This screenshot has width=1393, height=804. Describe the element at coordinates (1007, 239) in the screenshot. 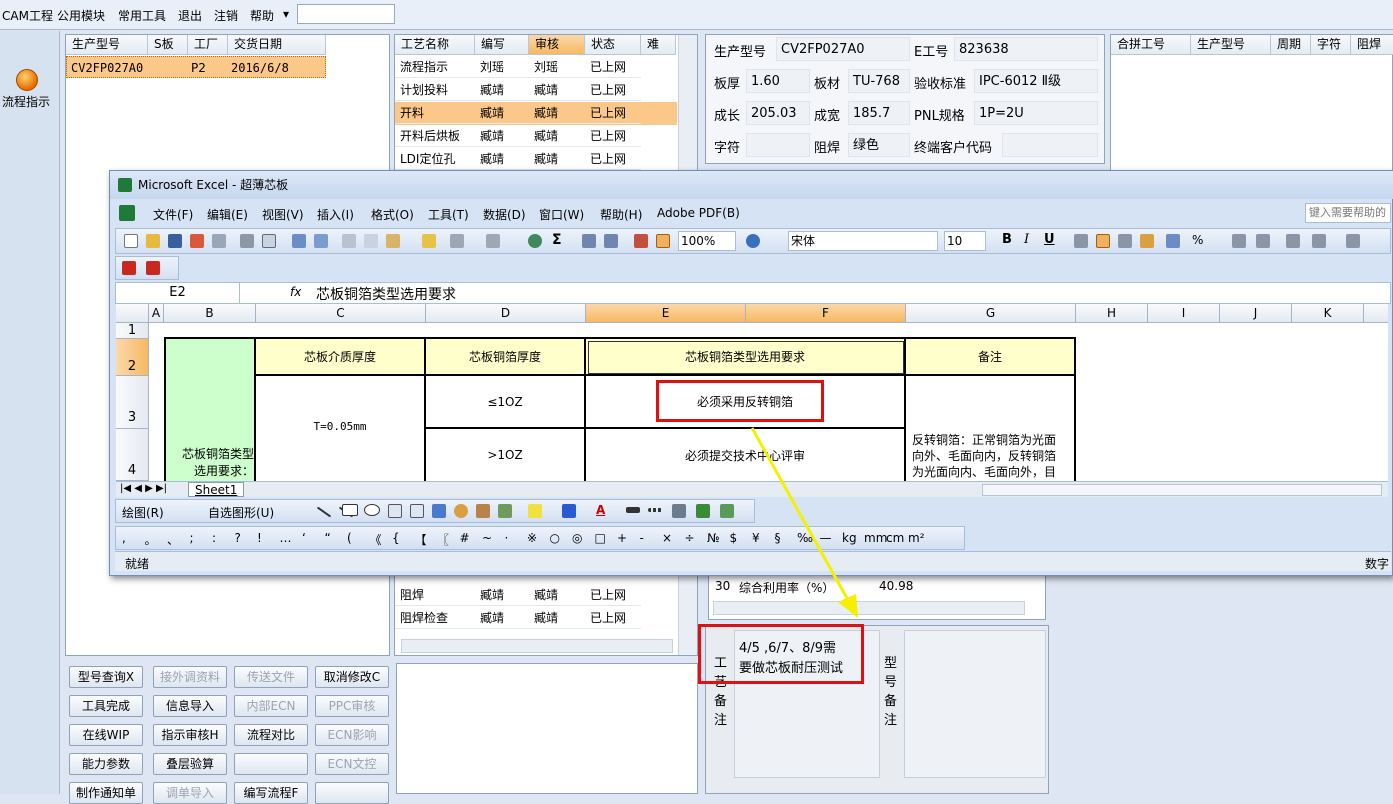

I see `bold-icon: B` at that location.